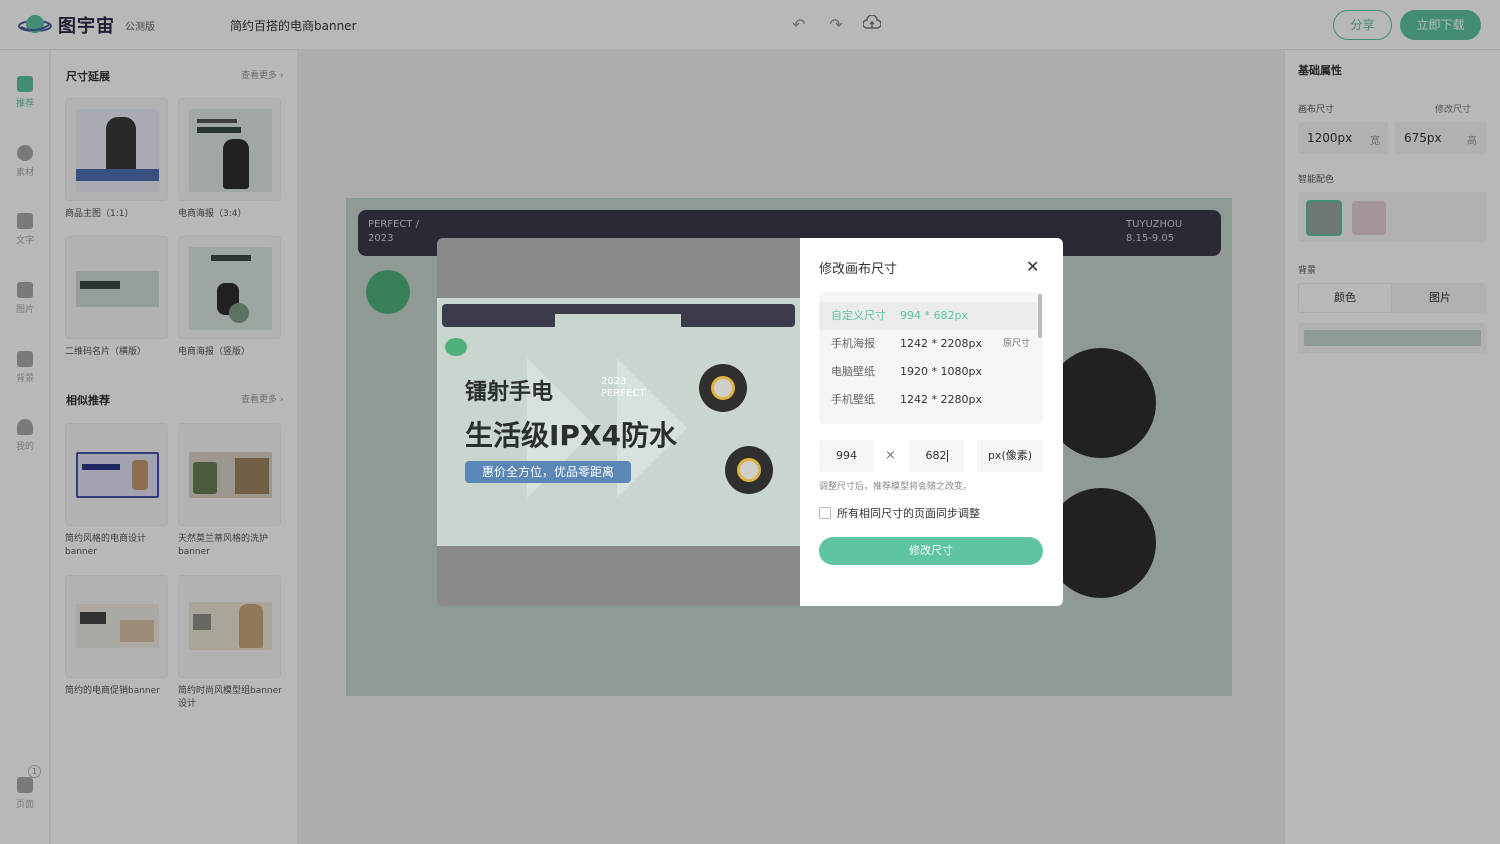 The width and height of the screenshot is (1500, 844). What do you see at coordinates (858, 315) in the screenshot?
I see `preset-name: 自定义尺寸` at bounding box center [858, 315].